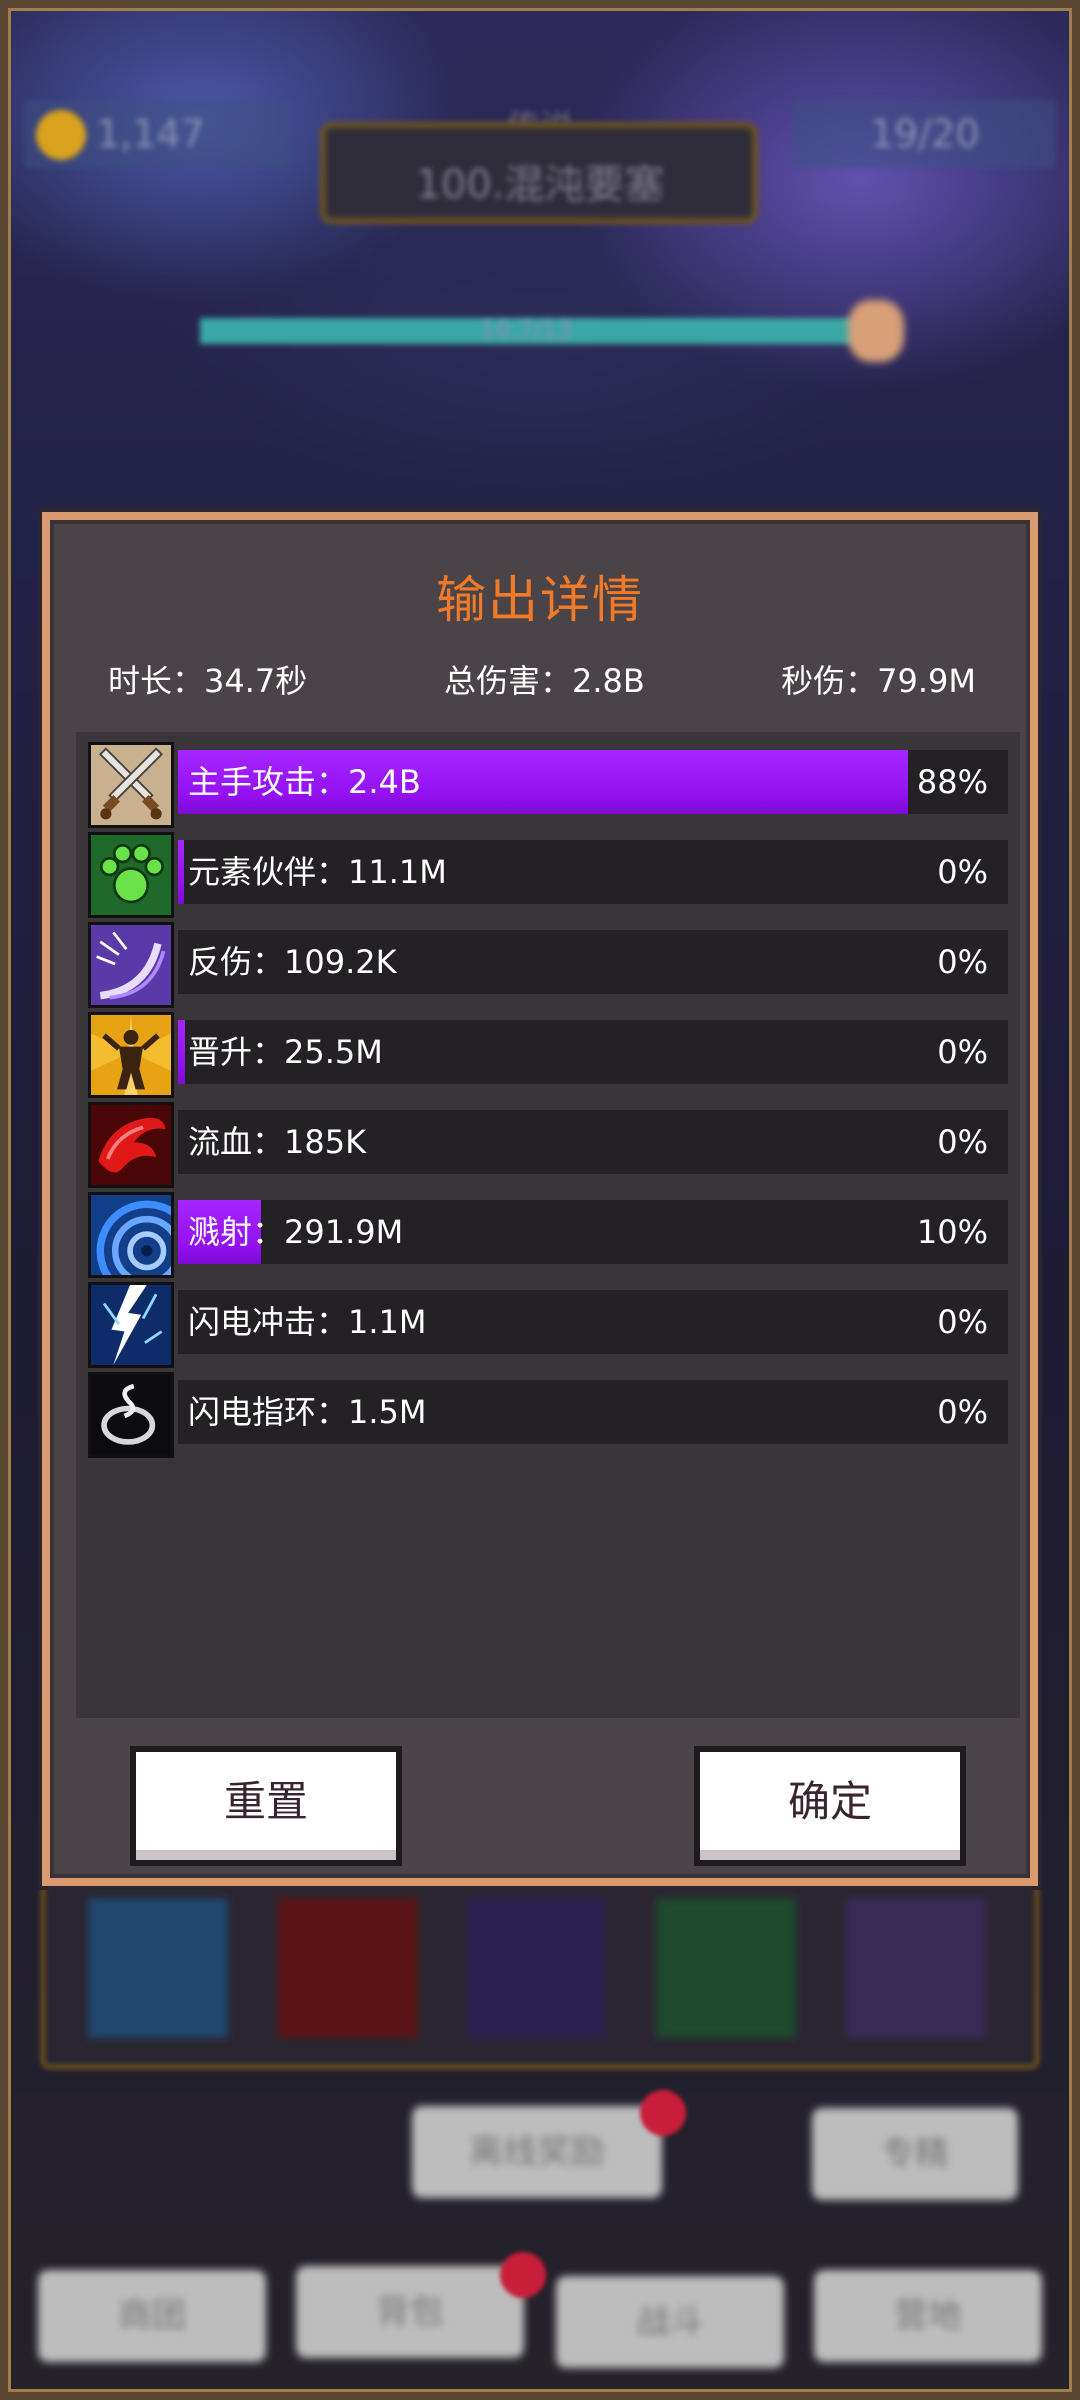 This screenshot has width=1080, height=2400. I want to click on nav-bag: 背包, so click(410, 2312).